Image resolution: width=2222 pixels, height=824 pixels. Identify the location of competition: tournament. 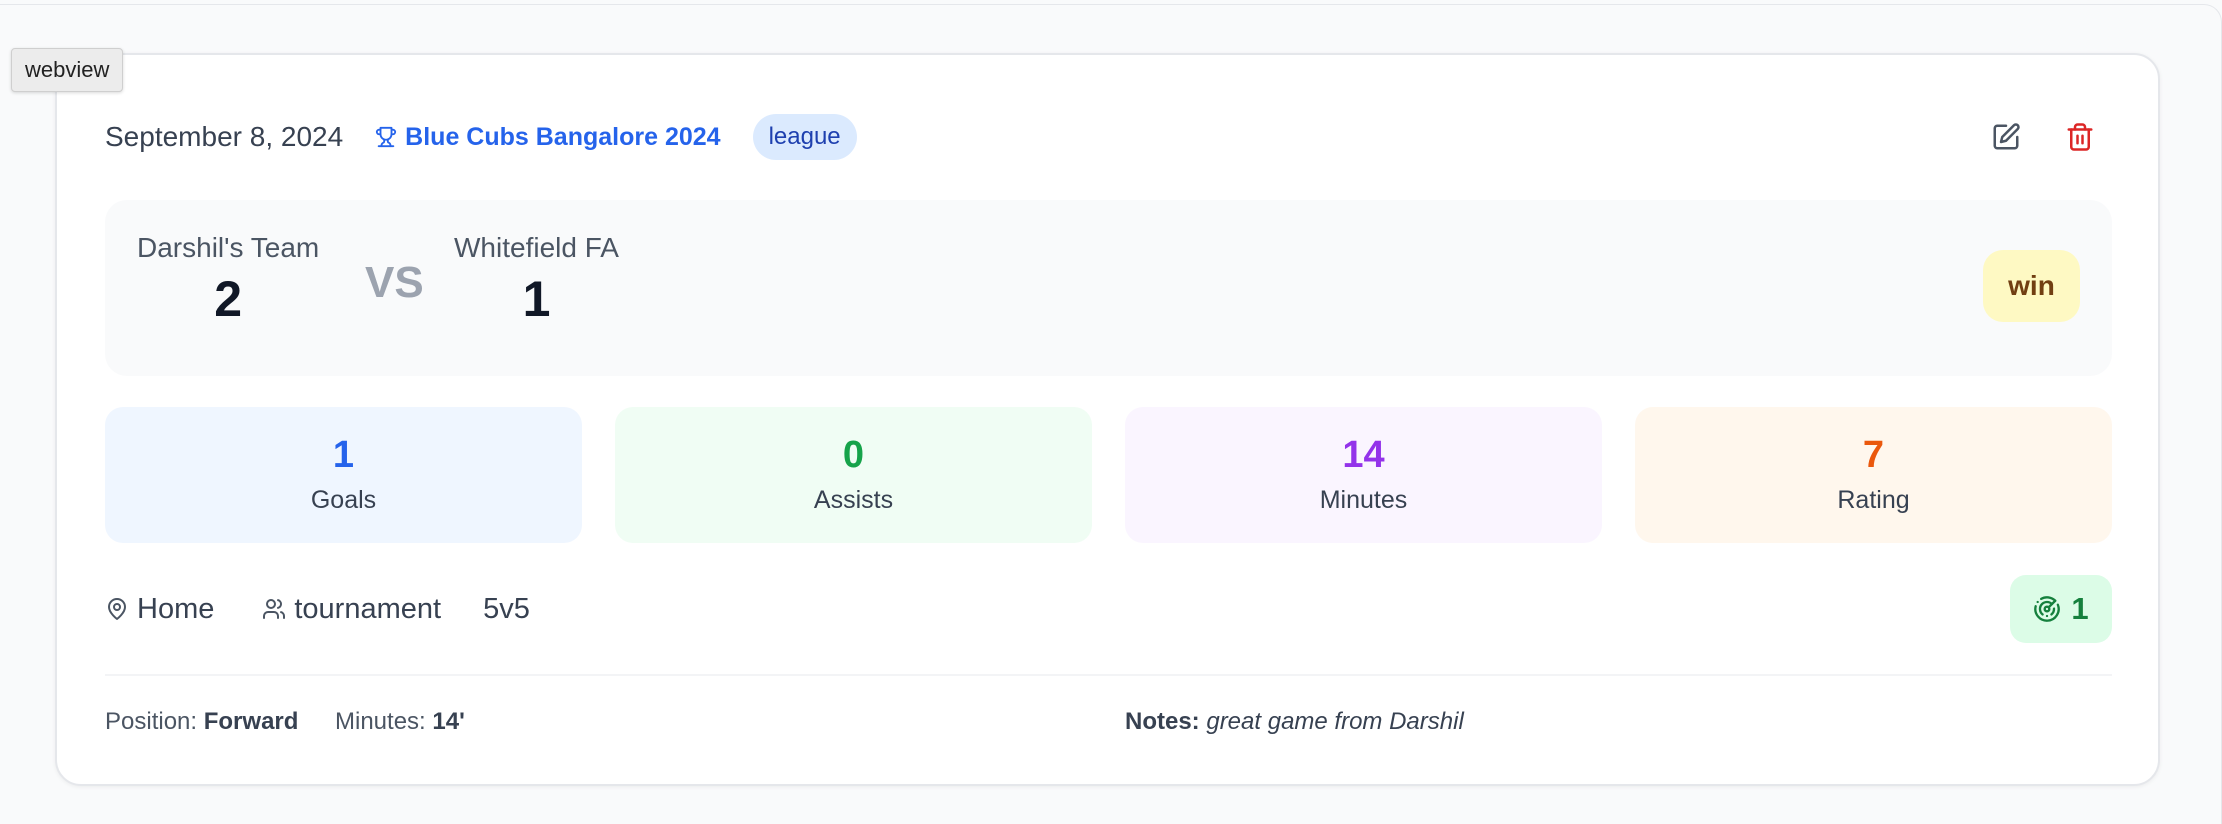
(351, 609).